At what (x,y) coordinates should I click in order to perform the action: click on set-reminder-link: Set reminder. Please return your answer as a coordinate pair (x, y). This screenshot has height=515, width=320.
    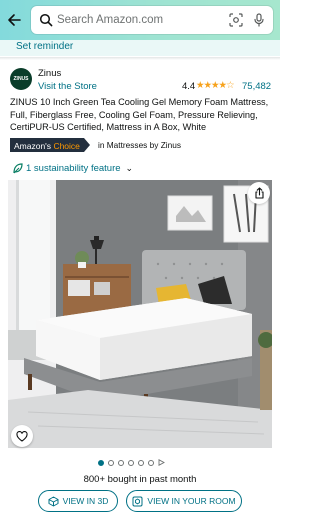
    Looking at the image, I should click on (44, 46).